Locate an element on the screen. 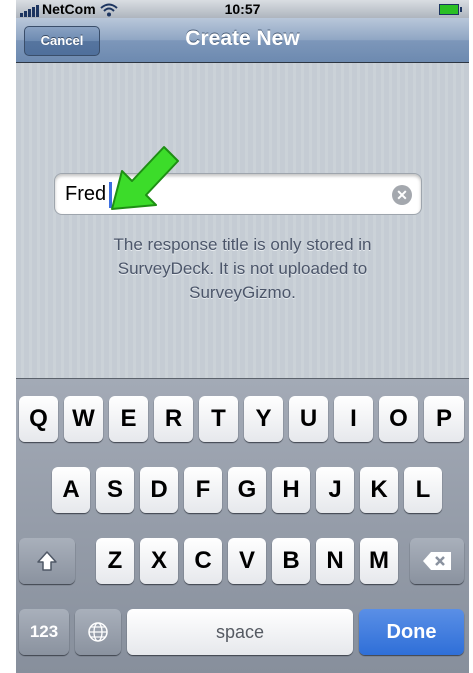  backspace-key is located at coordinates (437, 561).